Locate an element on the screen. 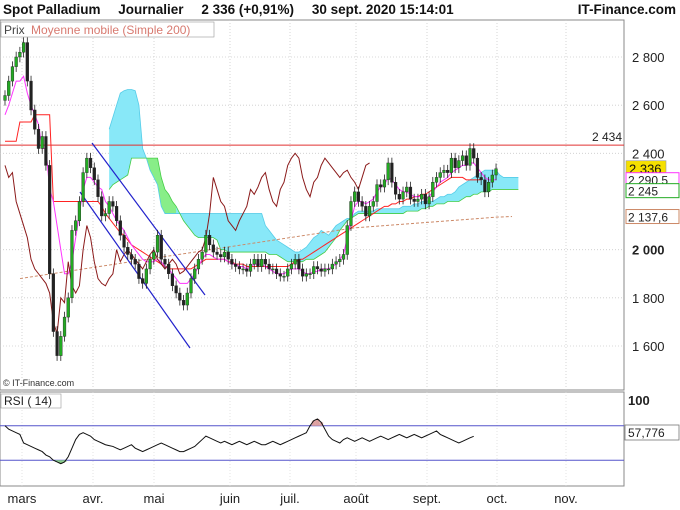 The width and height of the screenshot is (680, 510). x-tick-label: mars is located at coordinates (22, 498).